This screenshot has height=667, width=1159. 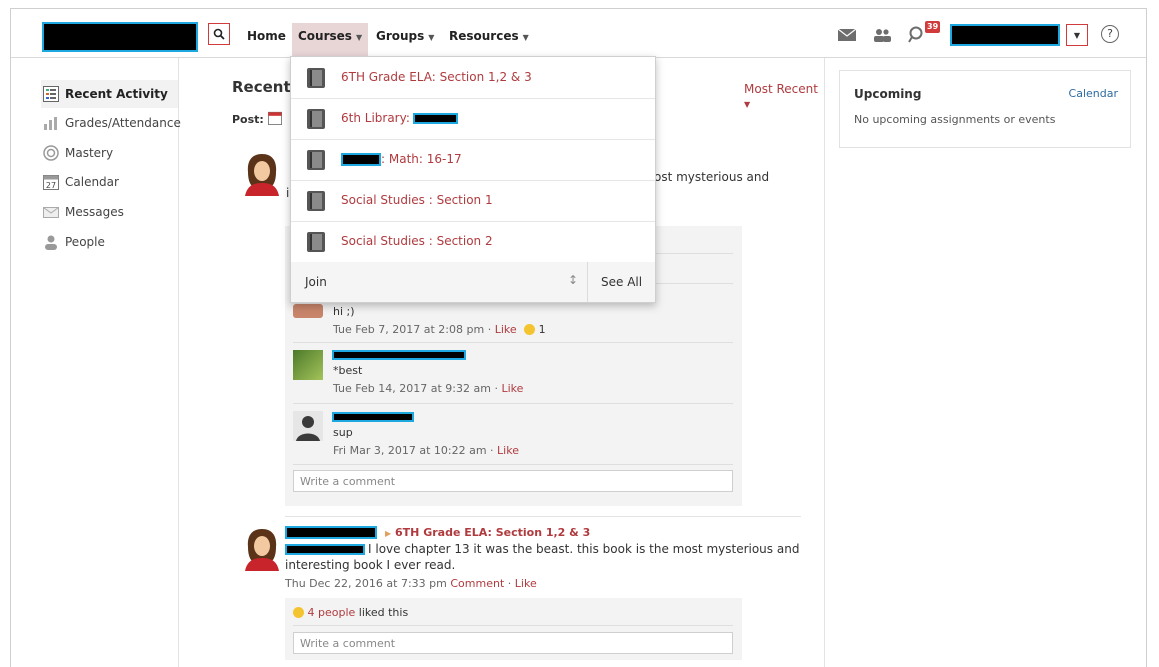 I want to click on user-name, so click(x=1005, y=35).